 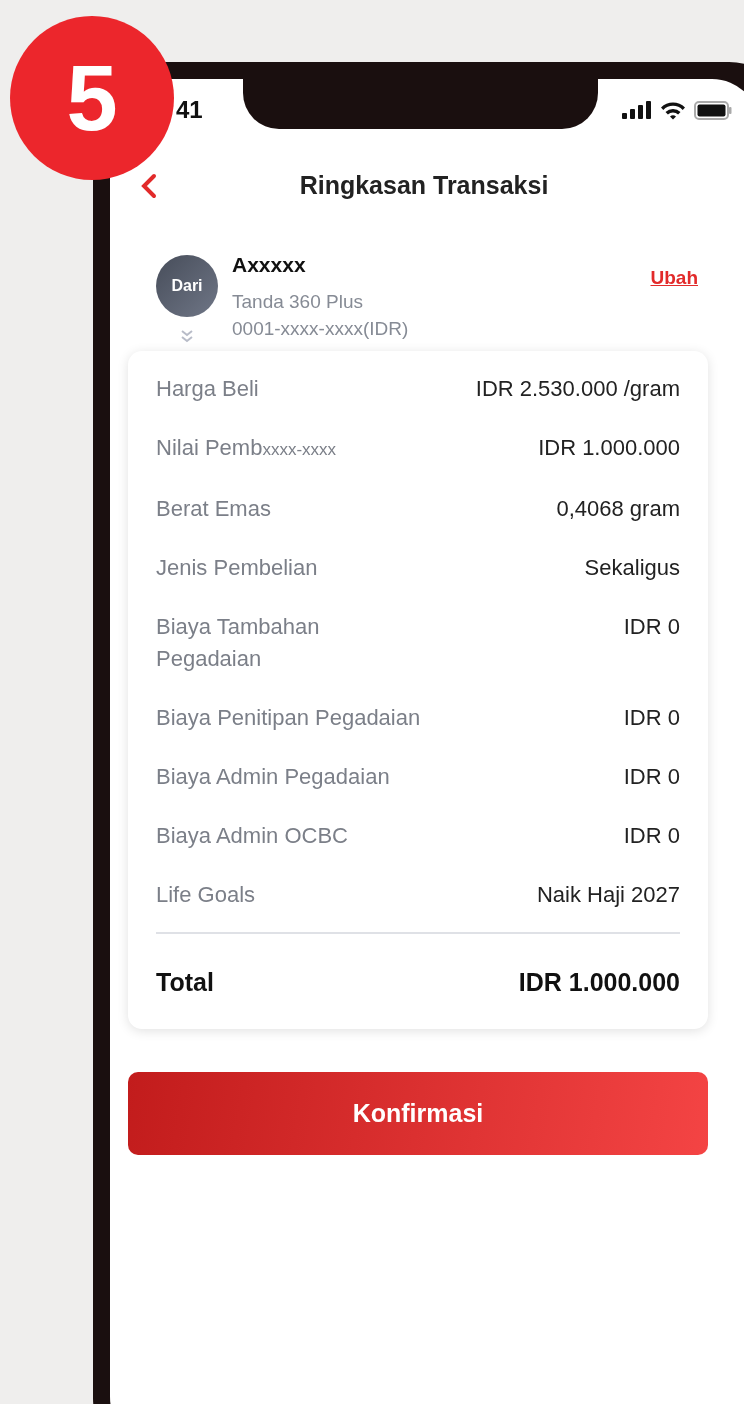 What do you see at coordinates (269, 264) in the screenshot?
I see `account-name: Axxxxx` at bounding box center [269, 264].